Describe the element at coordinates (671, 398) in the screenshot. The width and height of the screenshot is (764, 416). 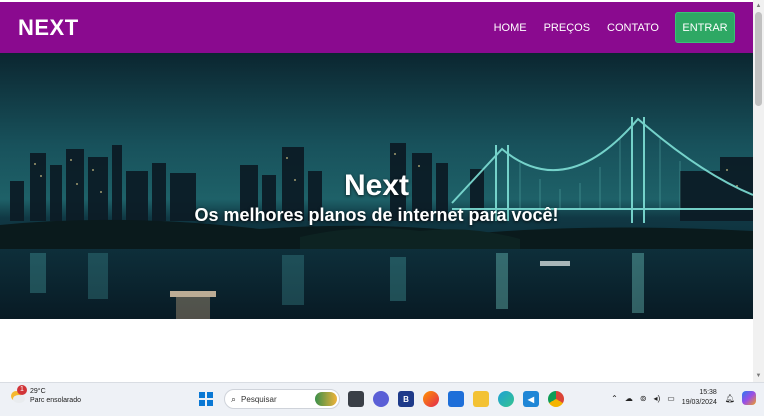
I see `battery-icon: ▭` at that location.